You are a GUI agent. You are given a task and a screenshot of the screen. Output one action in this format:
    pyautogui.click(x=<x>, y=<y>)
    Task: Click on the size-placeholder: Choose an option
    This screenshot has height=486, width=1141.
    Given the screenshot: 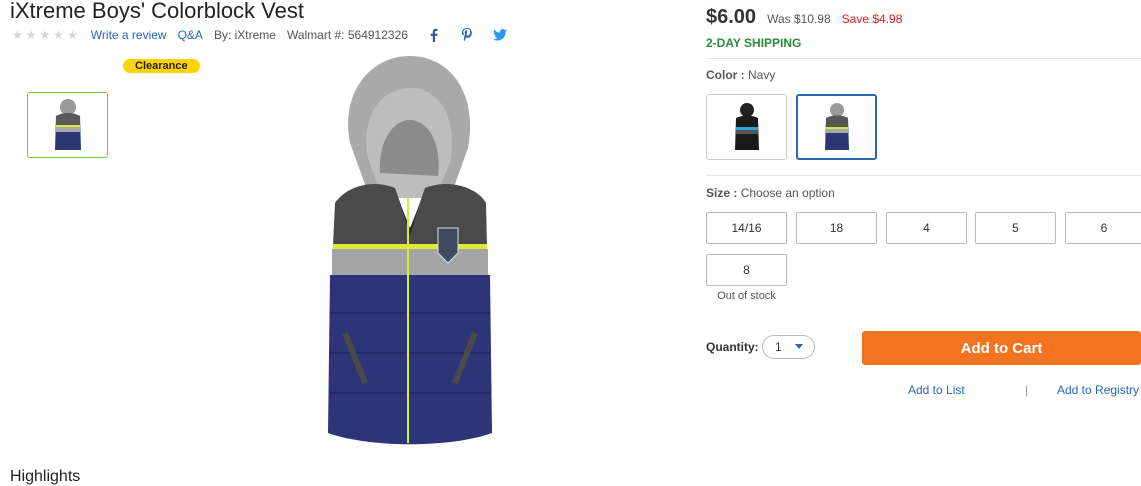 What is the action you would take?
    pyautogui.click(x=787, y=193)
    